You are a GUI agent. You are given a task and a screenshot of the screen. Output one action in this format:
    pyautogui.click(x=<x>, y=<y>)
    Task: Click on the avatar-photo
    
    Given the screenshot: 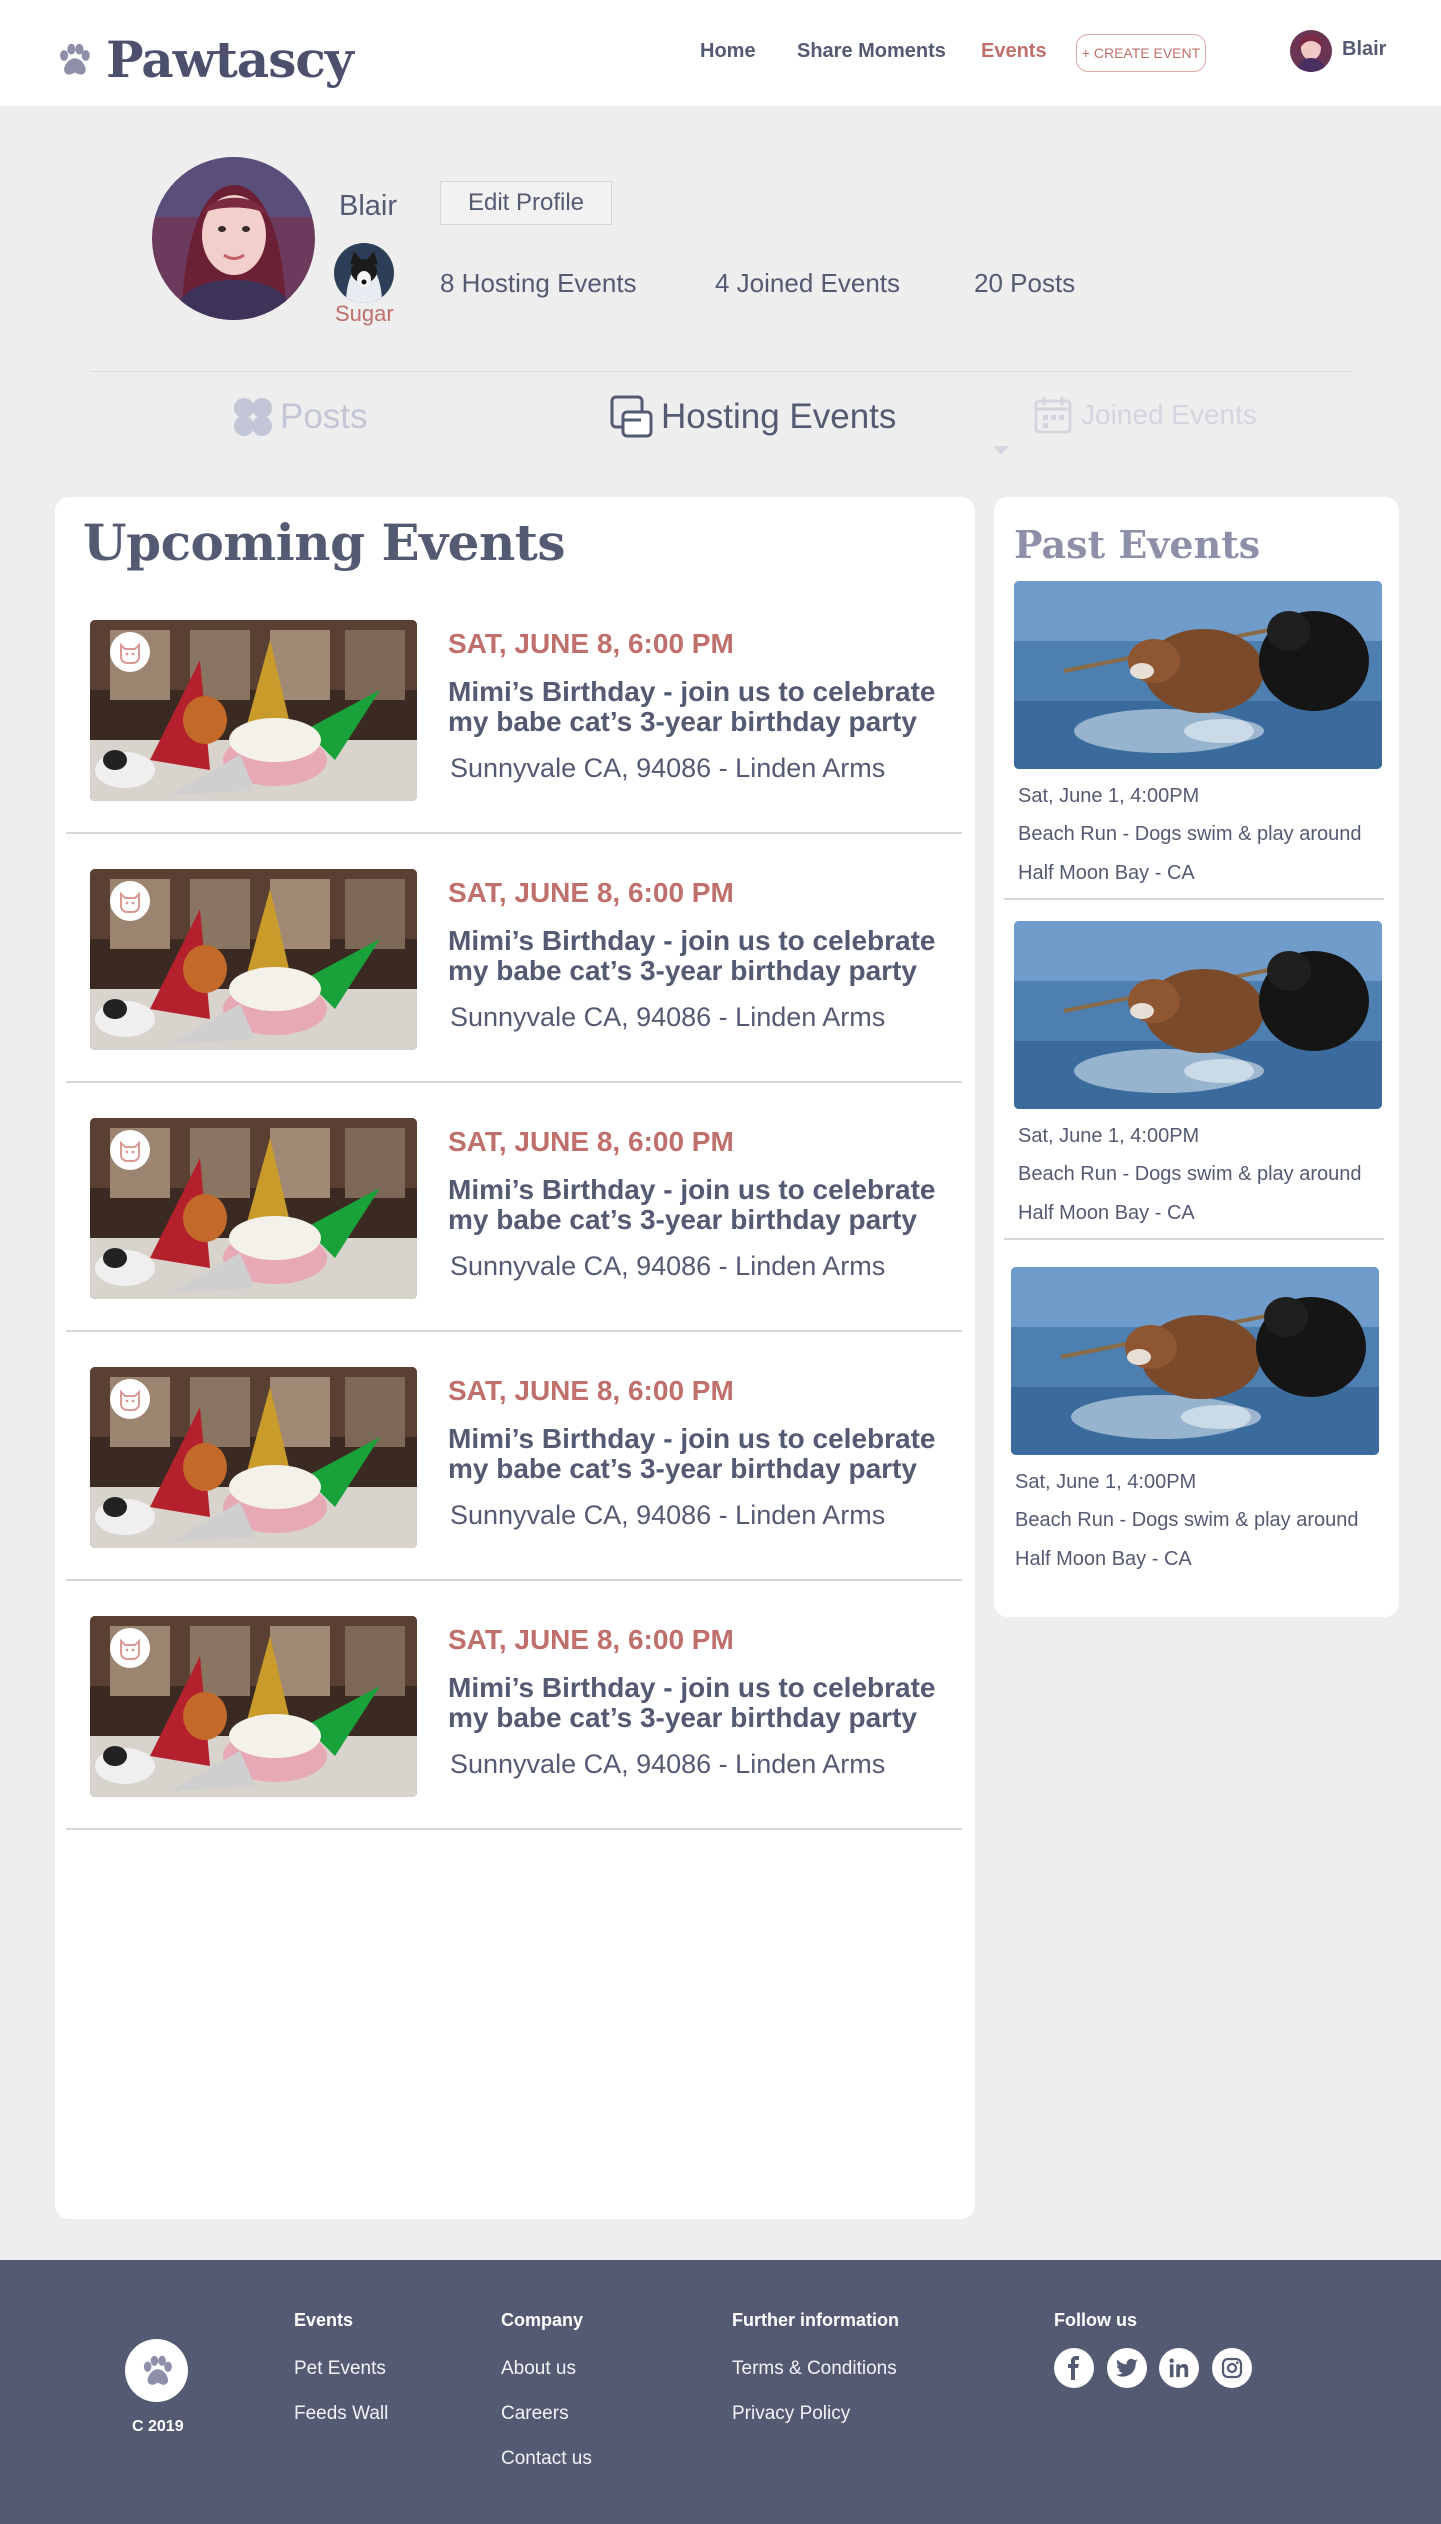 What is the action you would take?
    pyautogui.click(x=1311, y=51)
    